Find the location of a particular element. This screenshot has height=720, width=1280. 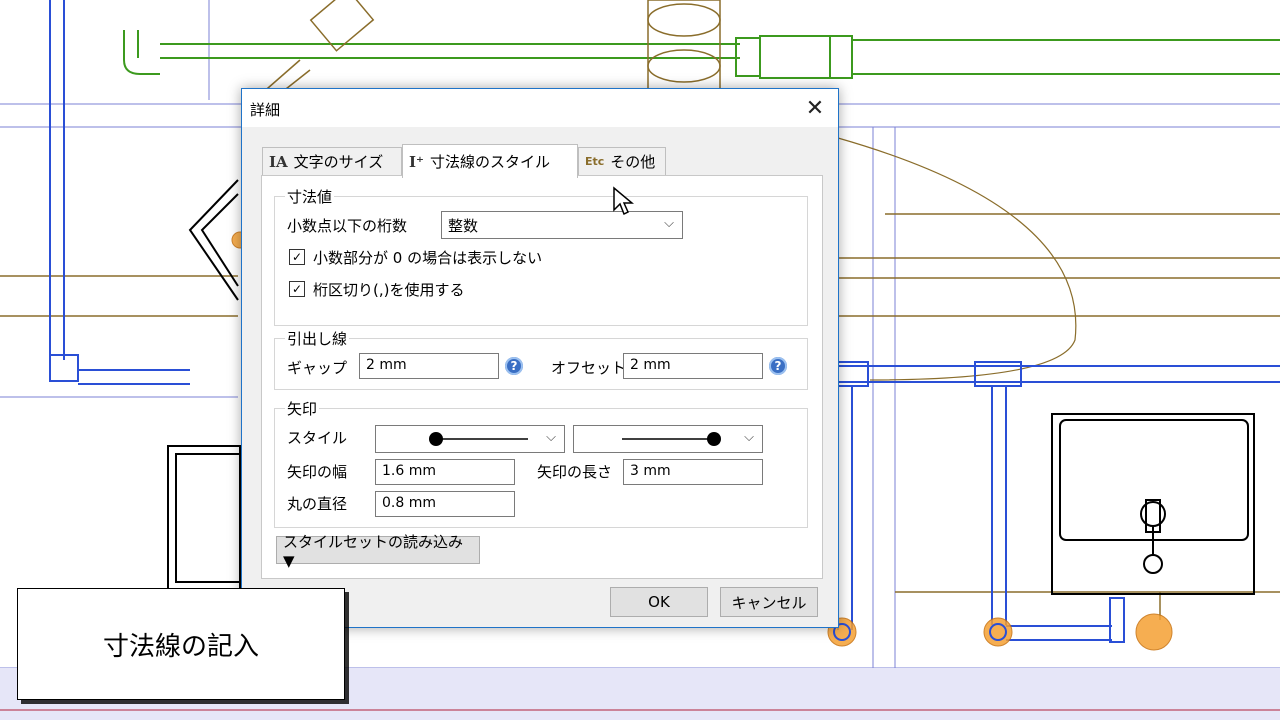

dot-diameter-label: 丸の直径 is located at coordinates (317, 504).